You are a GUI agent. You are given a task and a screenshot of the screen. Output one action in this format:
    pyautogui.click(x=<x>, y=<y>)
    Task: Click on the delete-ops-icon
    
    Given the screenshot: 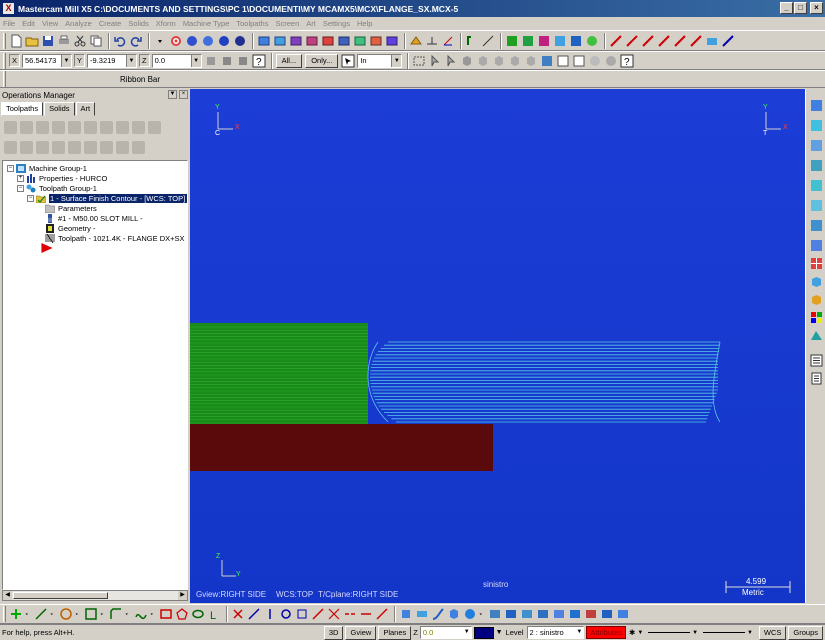 What is the action you would take?
    pyautogui.click(x=138, y=127)
    